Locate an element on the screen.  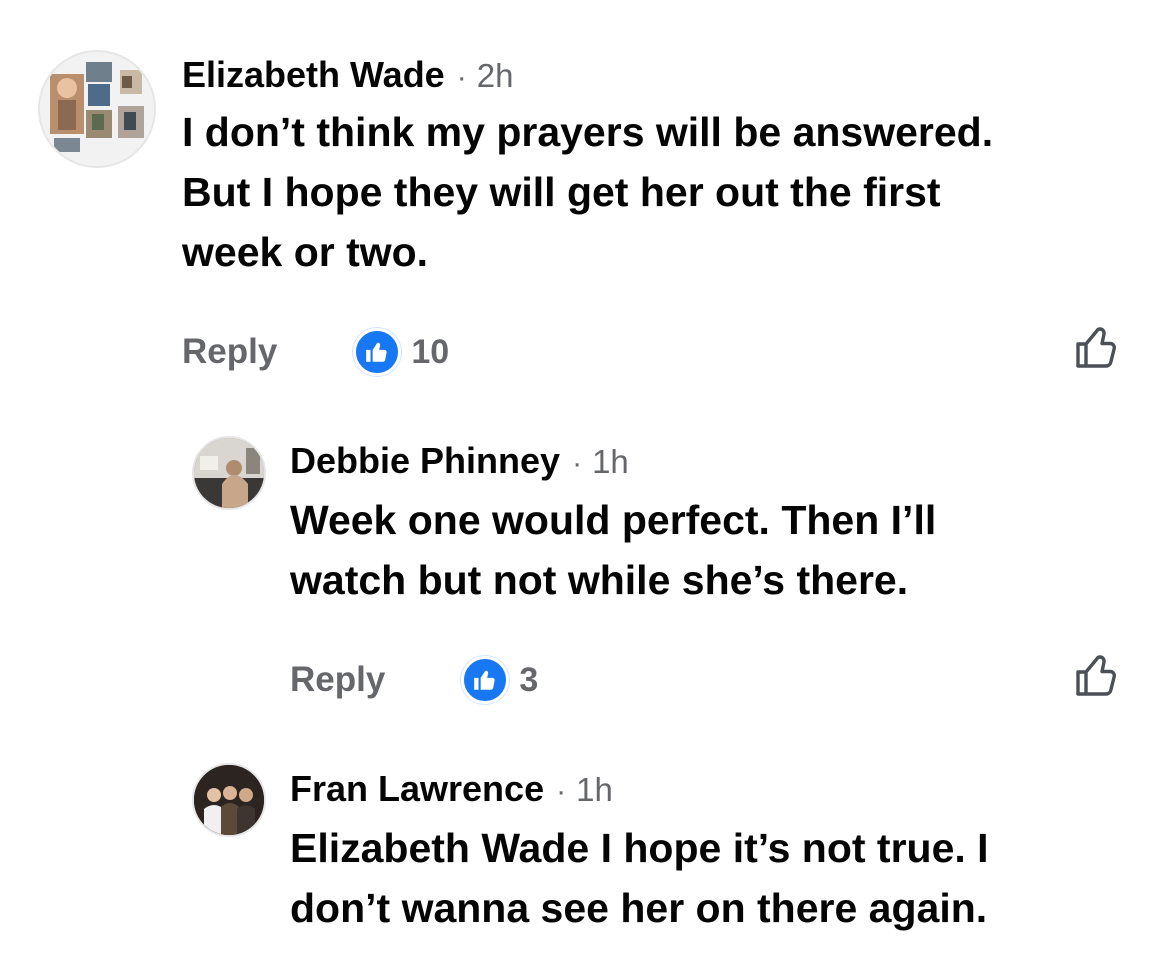
author-name: Fran Lawrence is located at coordinates (417, 789).